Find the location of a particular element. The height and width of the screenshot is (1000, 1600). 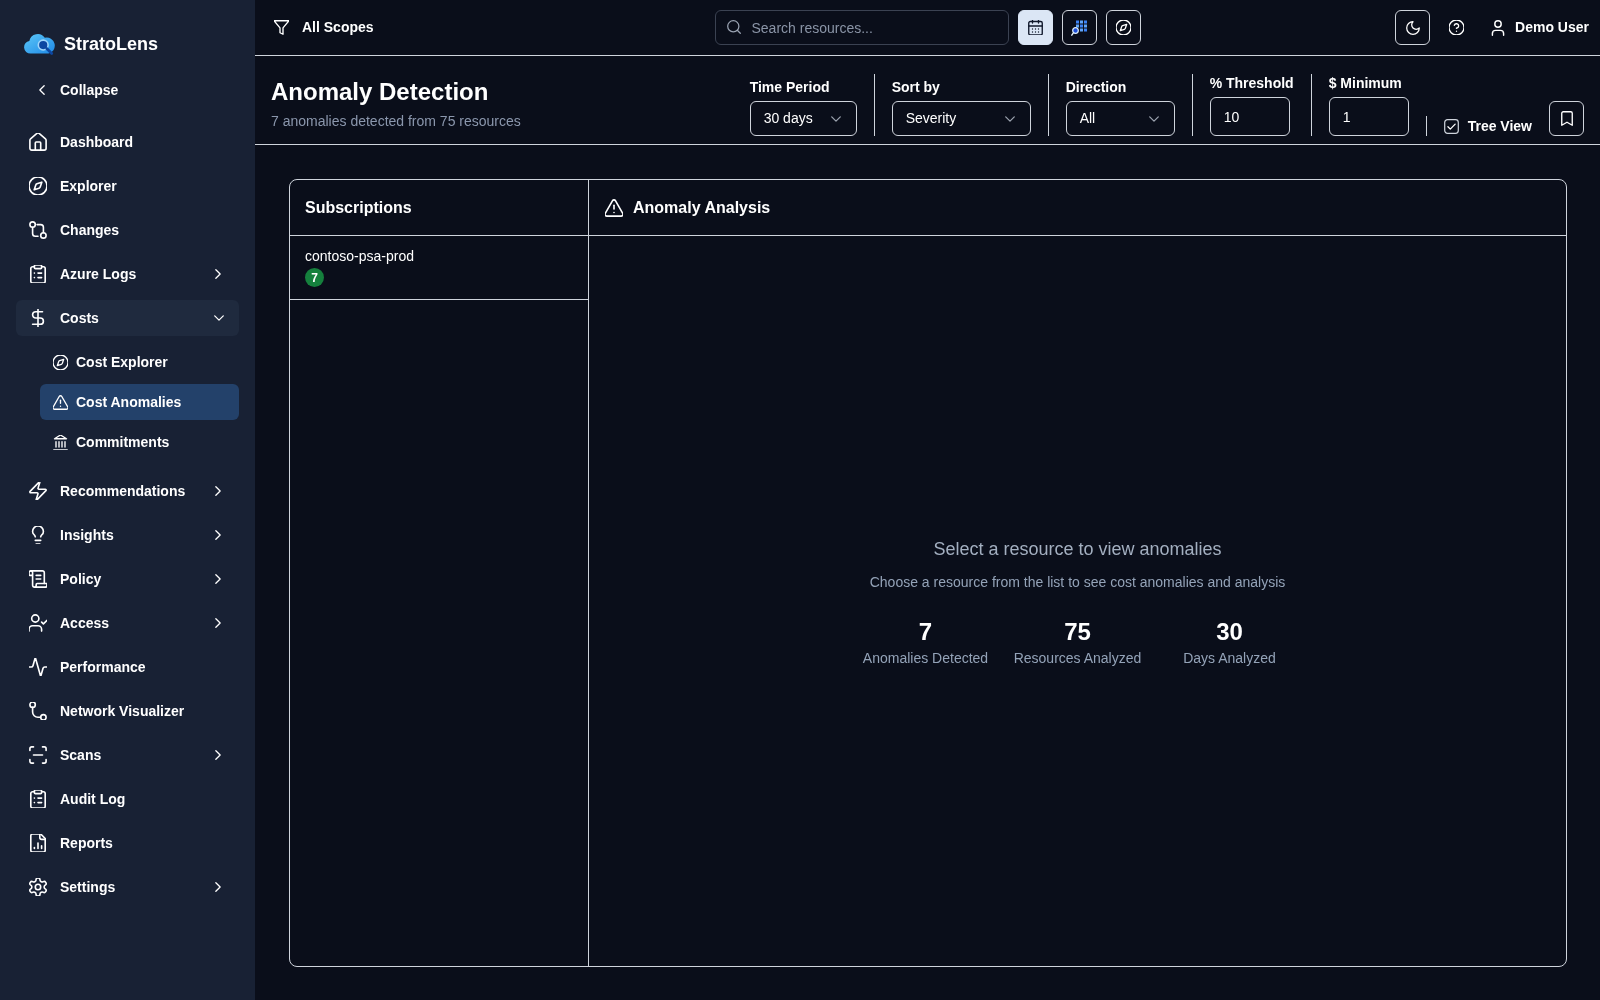

scan-icon is located at coordinates (38, 755).